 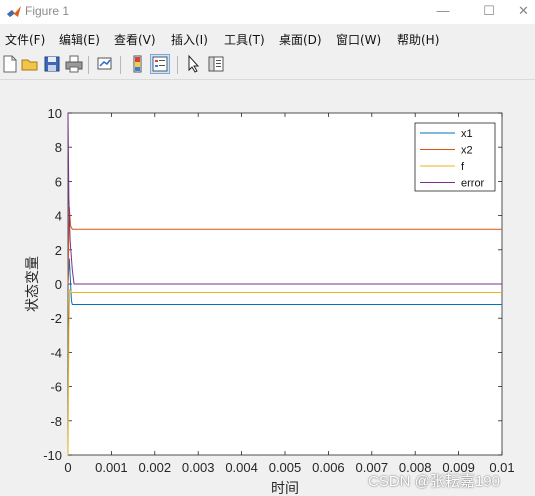 I want to click on menu-view: 查看(V), so click(x=135, y=39).